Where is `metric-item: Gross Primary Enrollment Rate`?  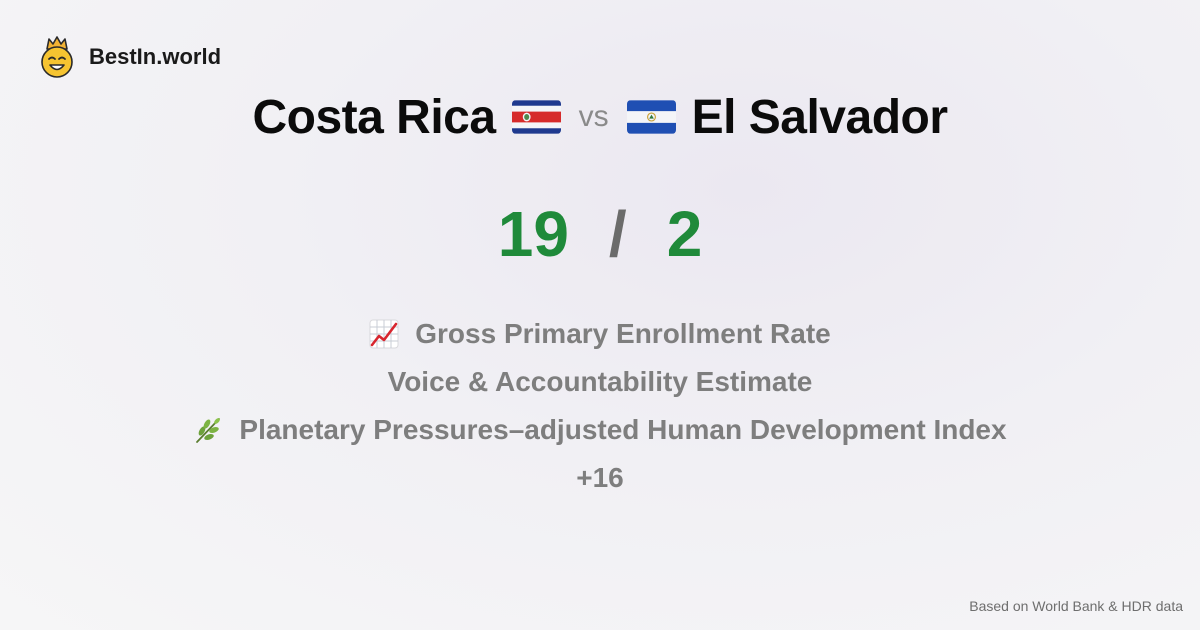
metric-item: Gross Primary Enrollment Rate is located at coordinates (600, 334).